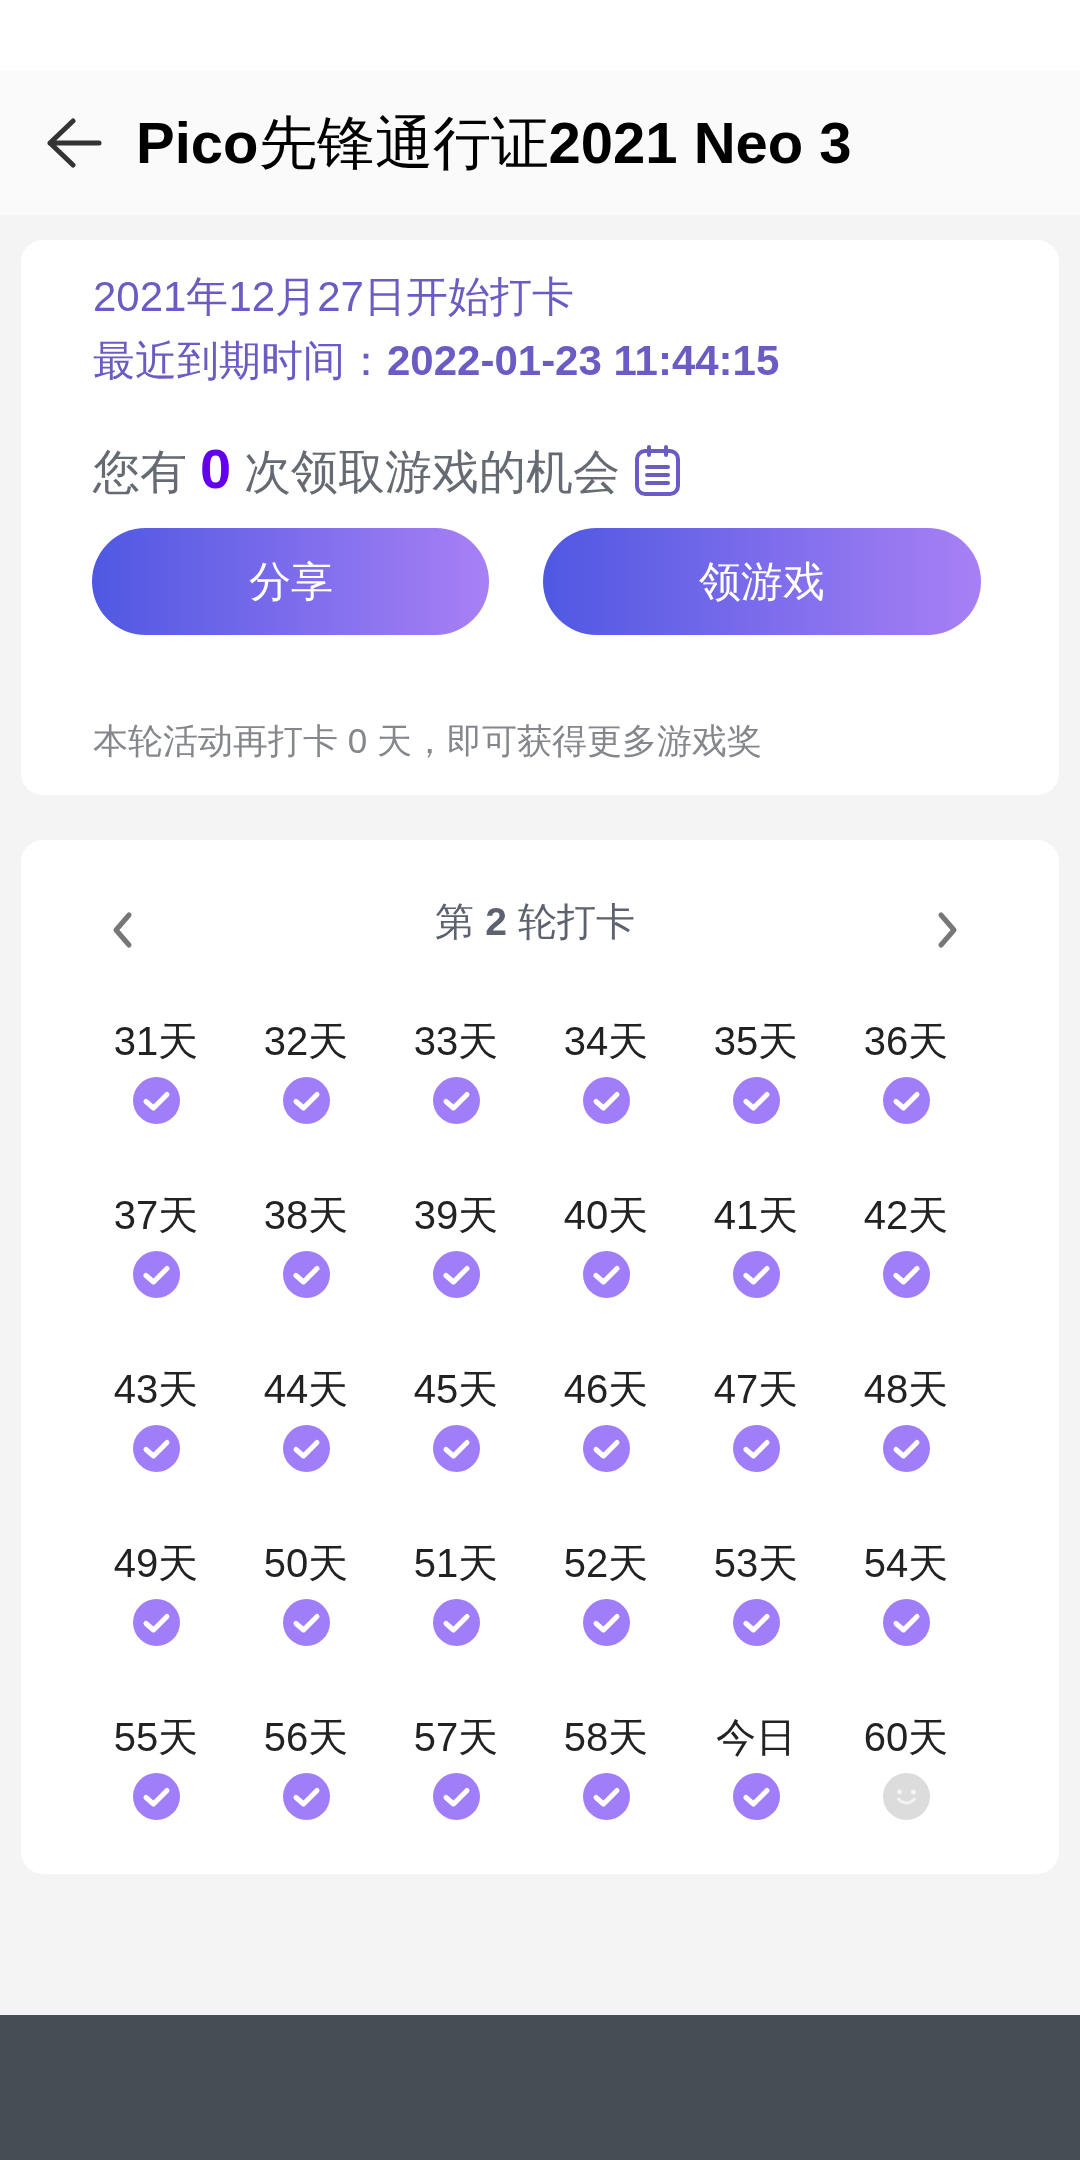 The image size is (1080, 2160). I want to click on day-label: 43天, so click(156, 1389).